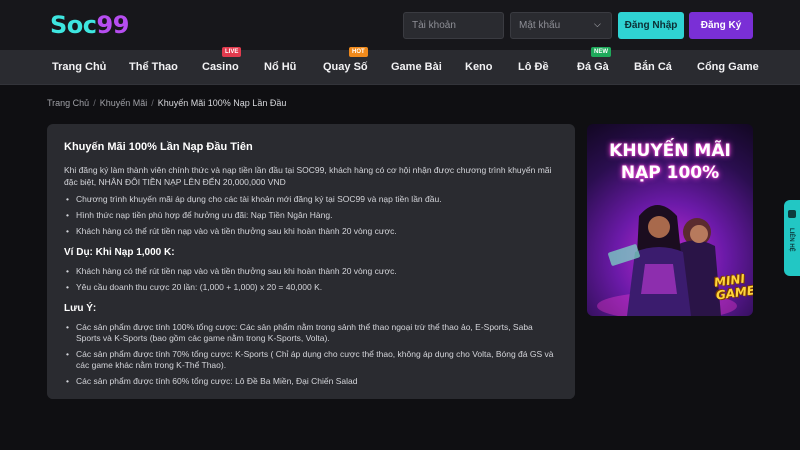 This screenshot has width=800, height=450. I want to click on nav-item-lottery: Quay Số HOT, so click(345, 66).